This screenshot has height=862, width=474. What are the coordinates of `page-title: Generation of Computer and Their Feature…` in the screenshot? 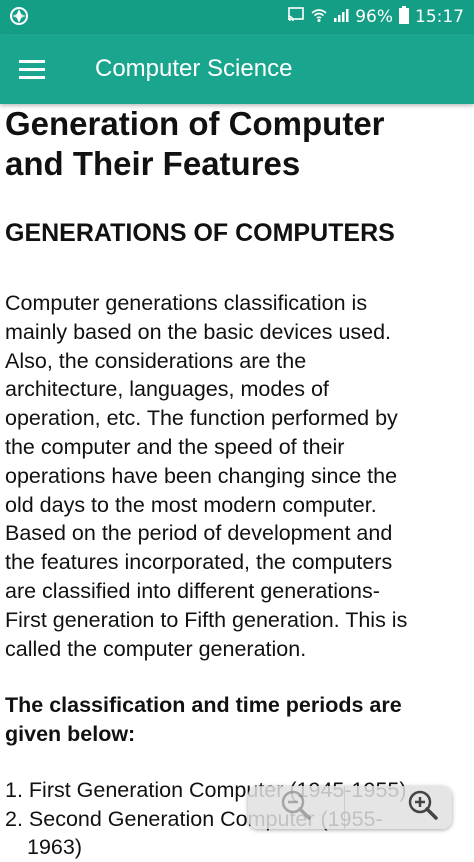 It's located at (238, 144).